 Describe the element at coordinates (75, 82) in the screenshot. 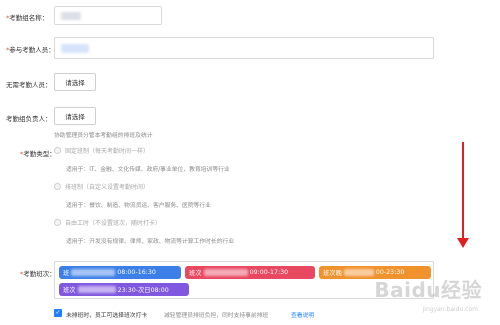

I see `excluded-select-button: 请选择` at that location.